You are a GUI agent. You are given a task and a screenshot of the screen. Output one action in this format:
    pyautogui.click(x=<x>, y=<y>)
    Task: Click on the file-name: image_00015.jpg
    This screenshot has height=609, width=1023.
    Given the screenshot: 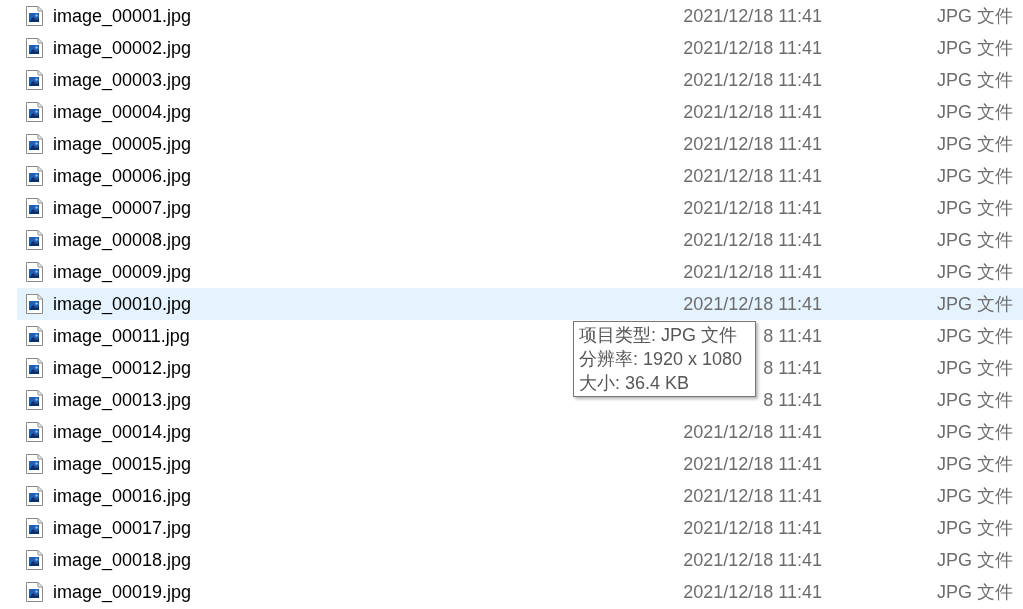 What is the action you would take?
    pyautogui.click(x=122, y=464)
    